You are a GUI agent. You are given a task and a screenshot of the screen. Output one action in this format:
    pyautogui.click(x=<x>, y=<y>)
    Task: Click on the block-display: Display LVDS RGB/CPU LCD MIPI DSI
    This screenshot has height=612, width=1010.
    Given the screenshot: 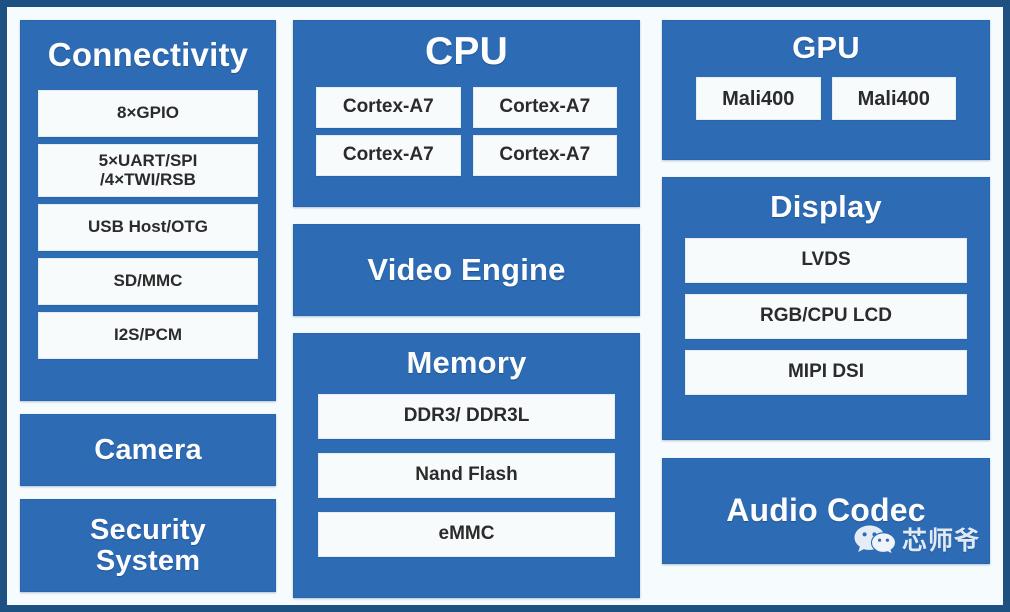 What is the action you would take?
    pyautogui.click(x=826, y=308)
    